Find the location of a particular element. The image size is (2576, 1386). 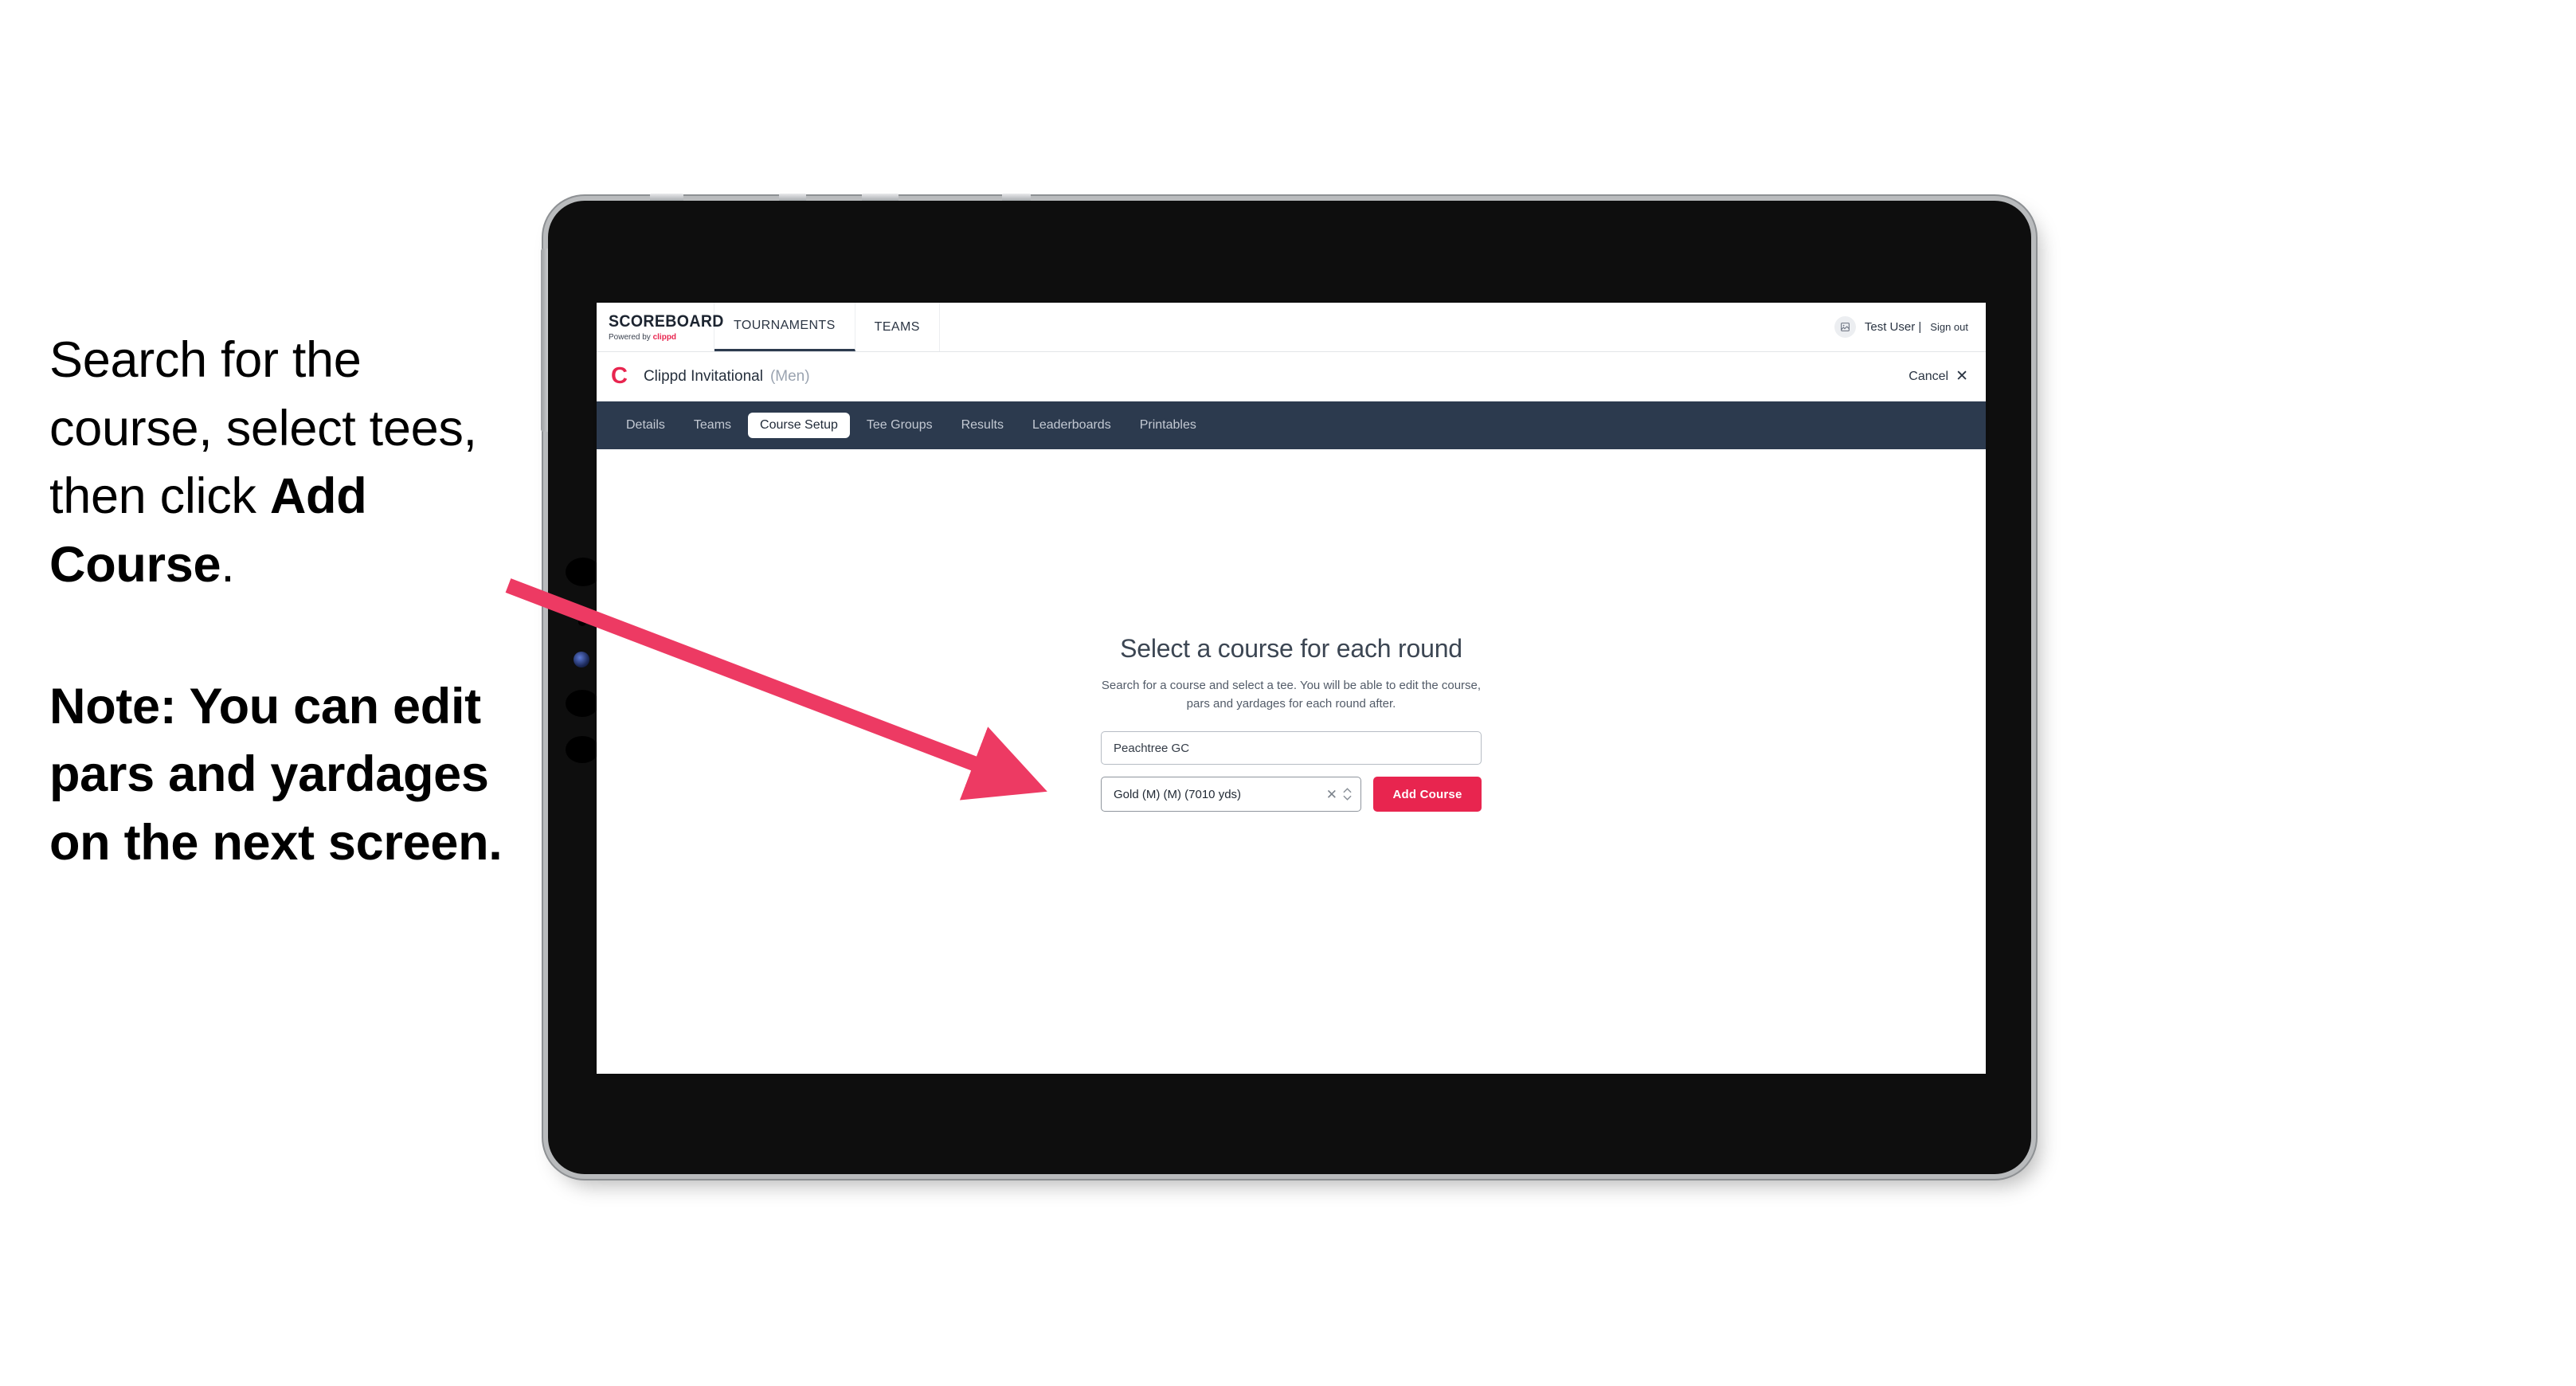

device-ambient-sensor is located at coordinates (581, 660).